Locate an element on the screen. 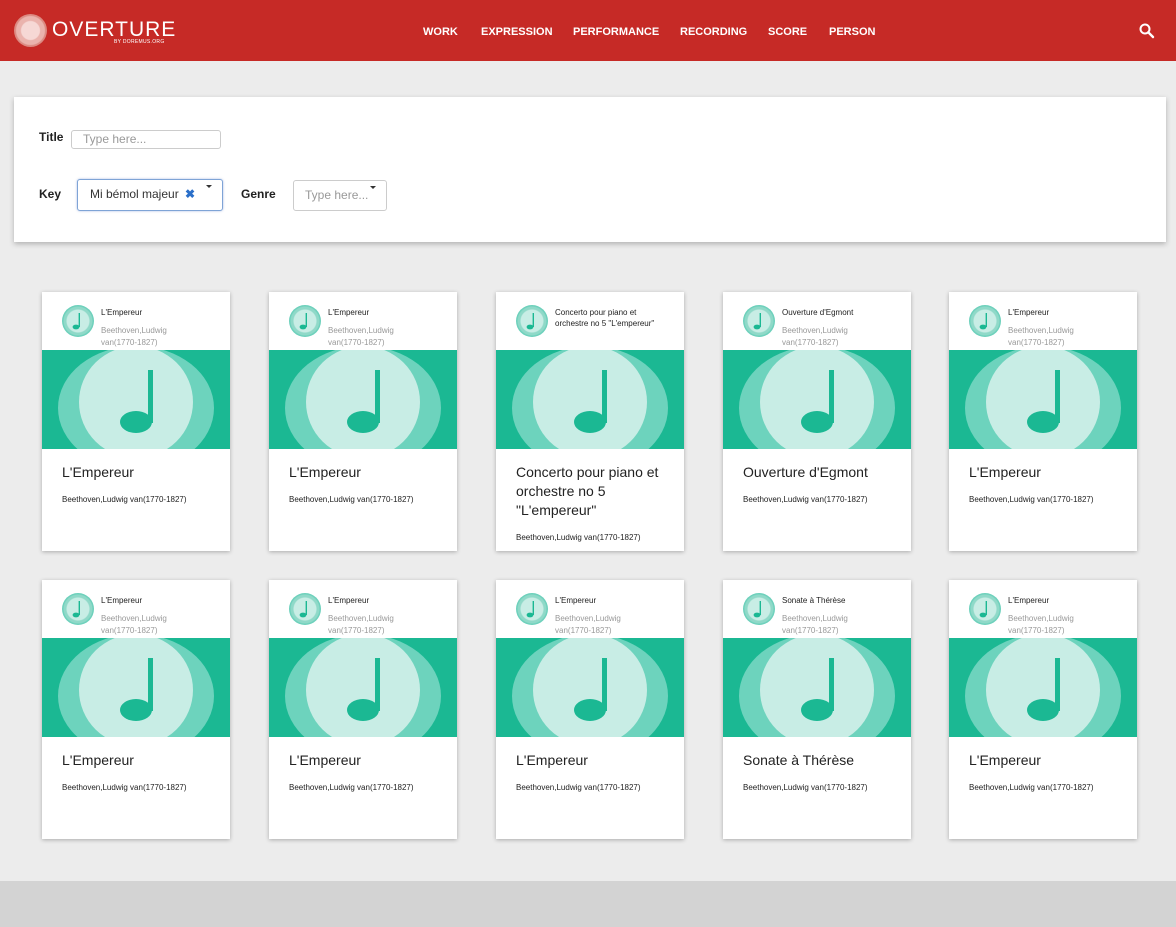 This screenshot has height=927, width=1176. card-title: Ouverture d'Egmont is located at coordinates (823, 472).